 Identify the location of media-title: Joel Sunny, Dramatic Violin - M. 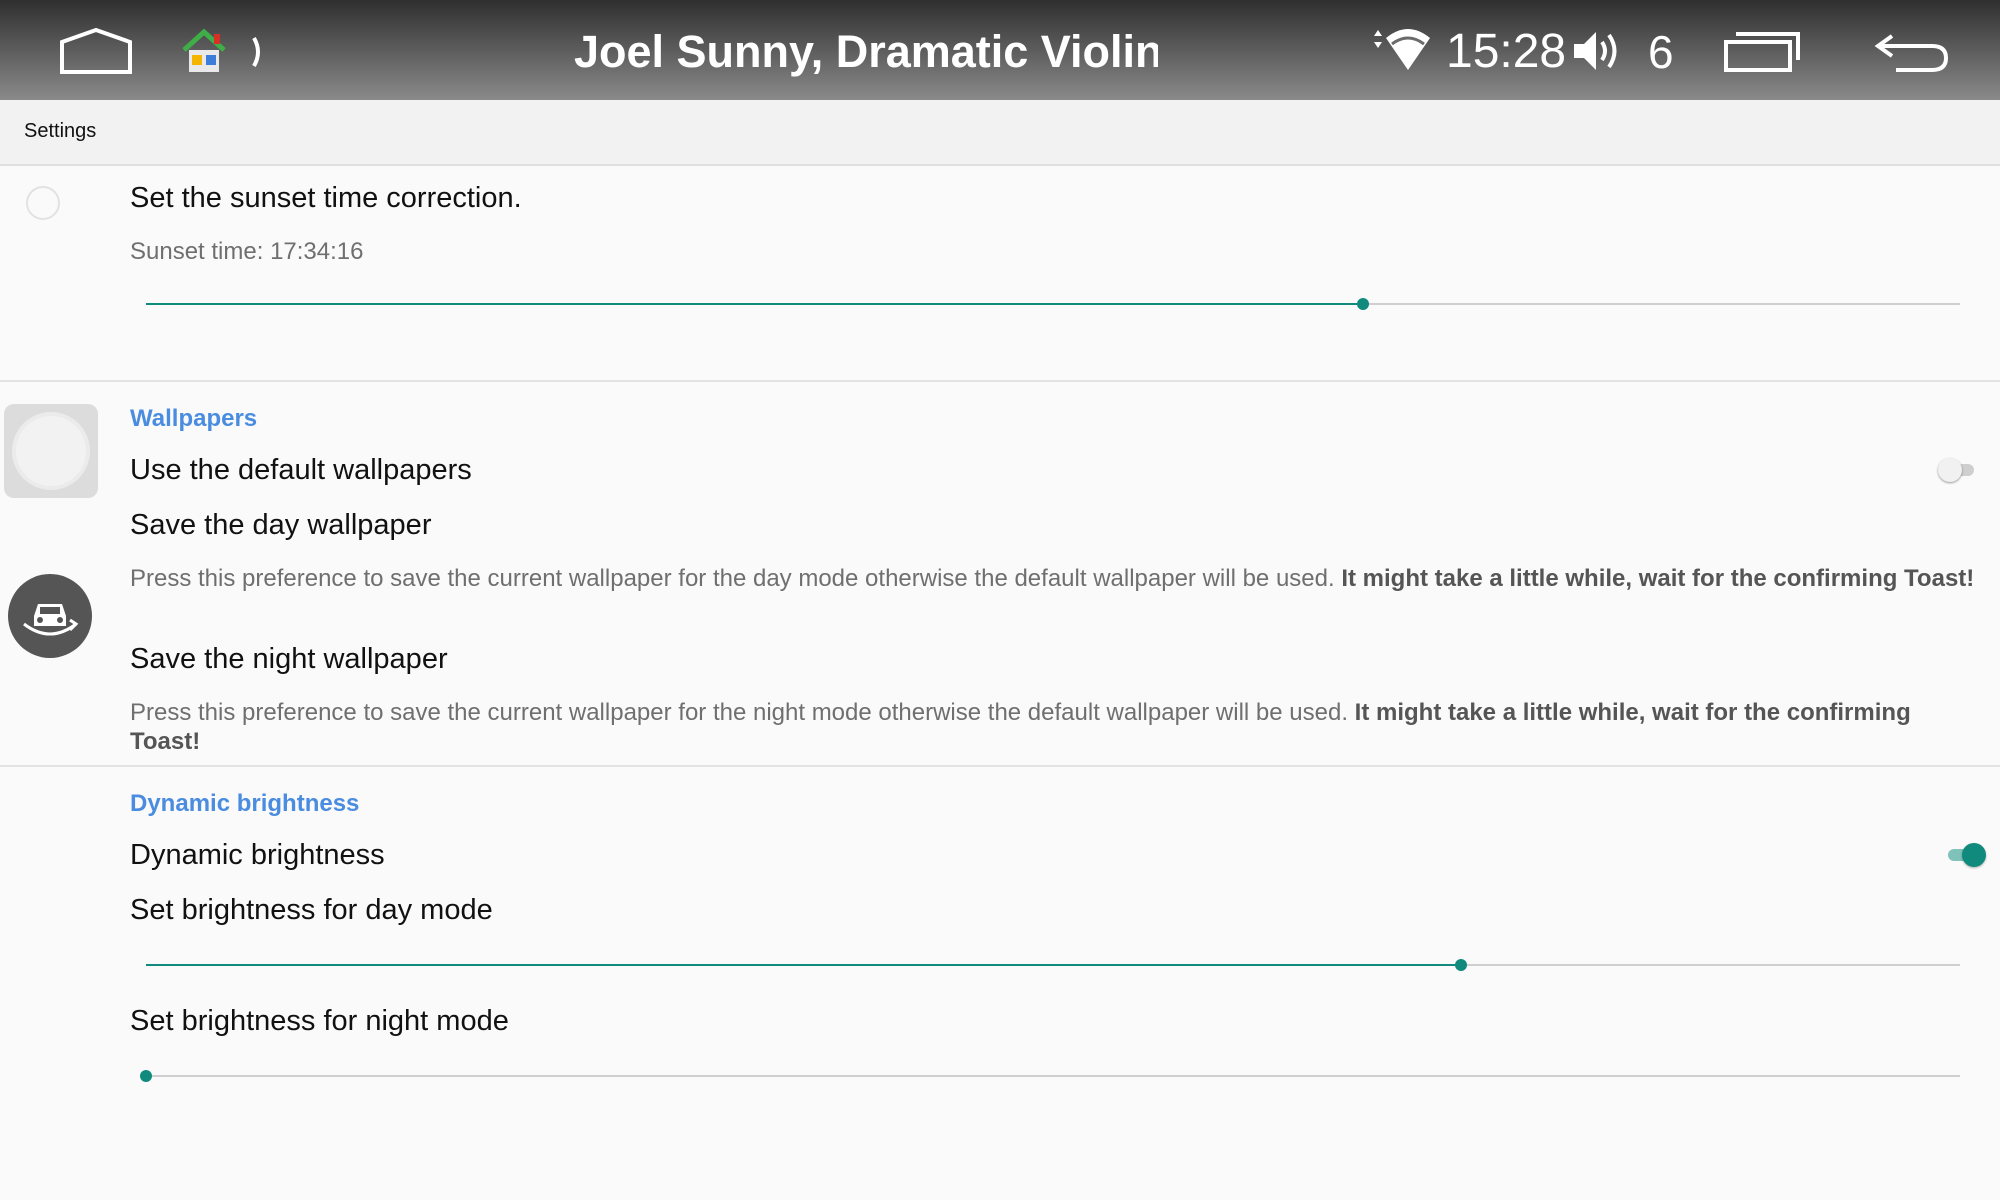
(866, 52).